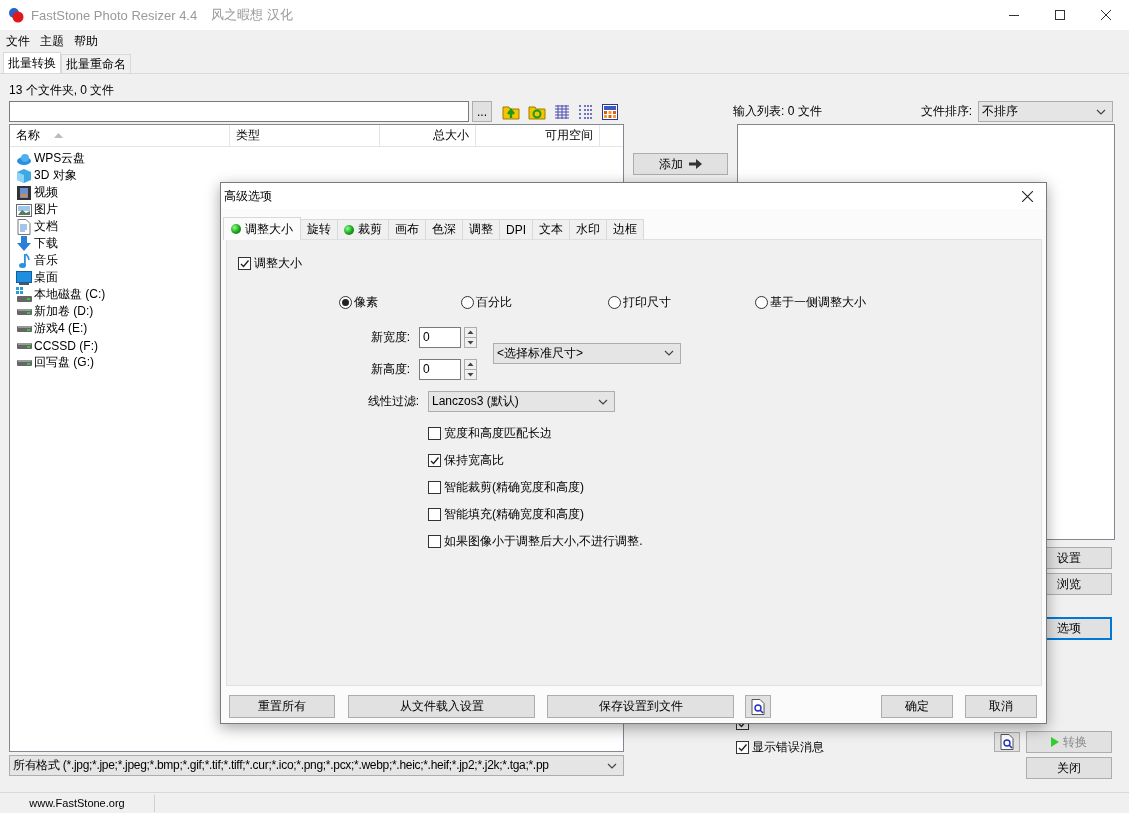 Image resolution: width=1129 pixels, height=813 pixels. Describe the element at coordinates (543, 541) in the screenshot. I see `checkbox-label: 如果图像小于调整后大小,不进行调整.` at that location.